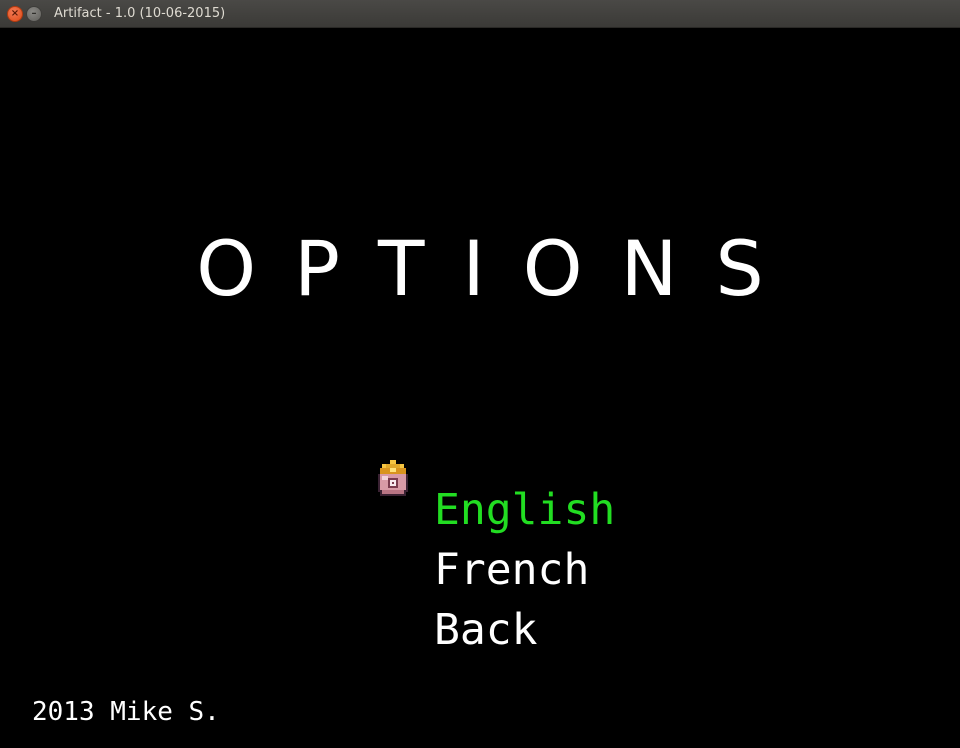  Describe the element at coordinates (480, 14) in the screenshot. I see `title-bar: × – Artifact - 1.0 (10-06-2015)` at that location.